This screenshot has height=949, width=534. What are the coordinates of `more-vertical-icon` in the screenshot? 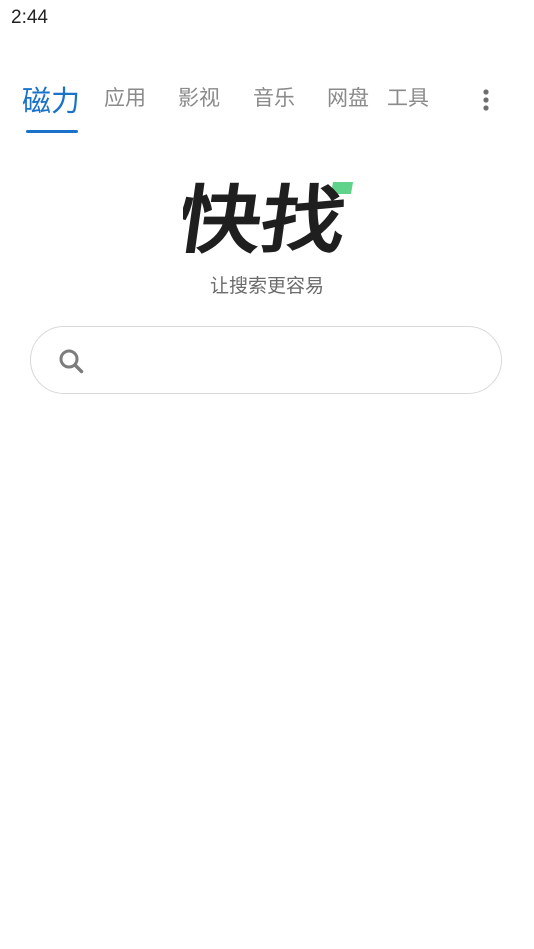 It's located at (486, 100).